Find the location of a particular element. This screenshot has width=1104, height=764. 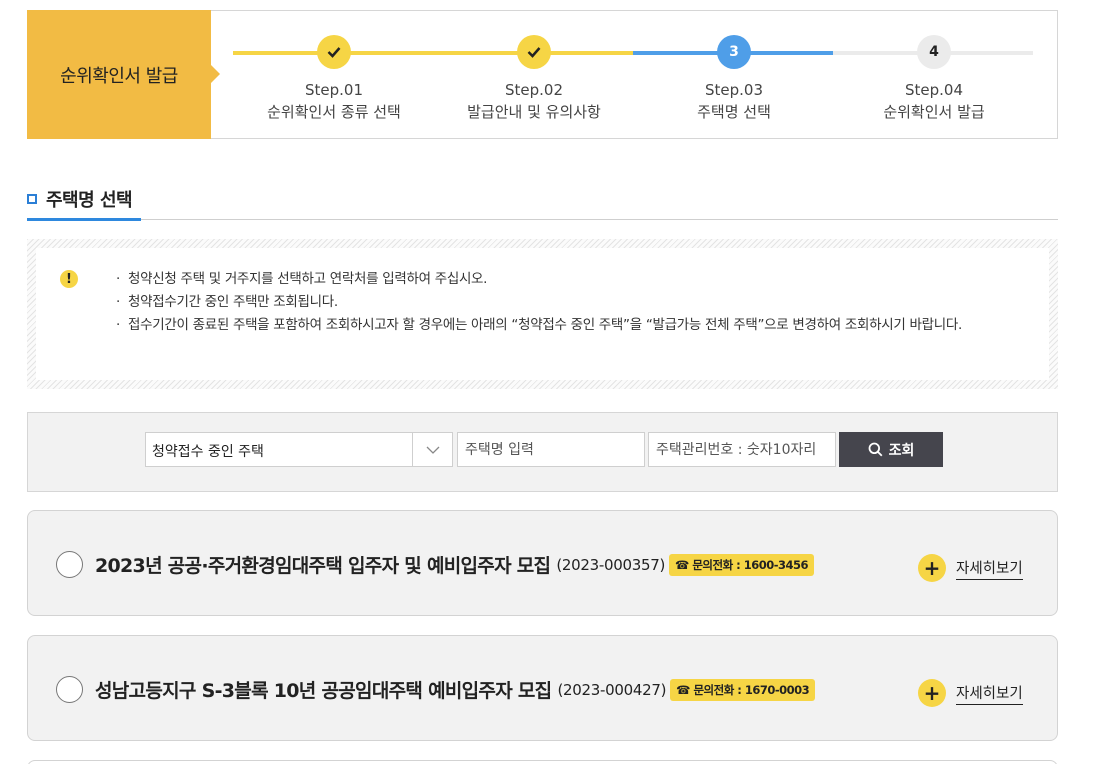

housing-result-card-partial is located at coordinates (542, 762).